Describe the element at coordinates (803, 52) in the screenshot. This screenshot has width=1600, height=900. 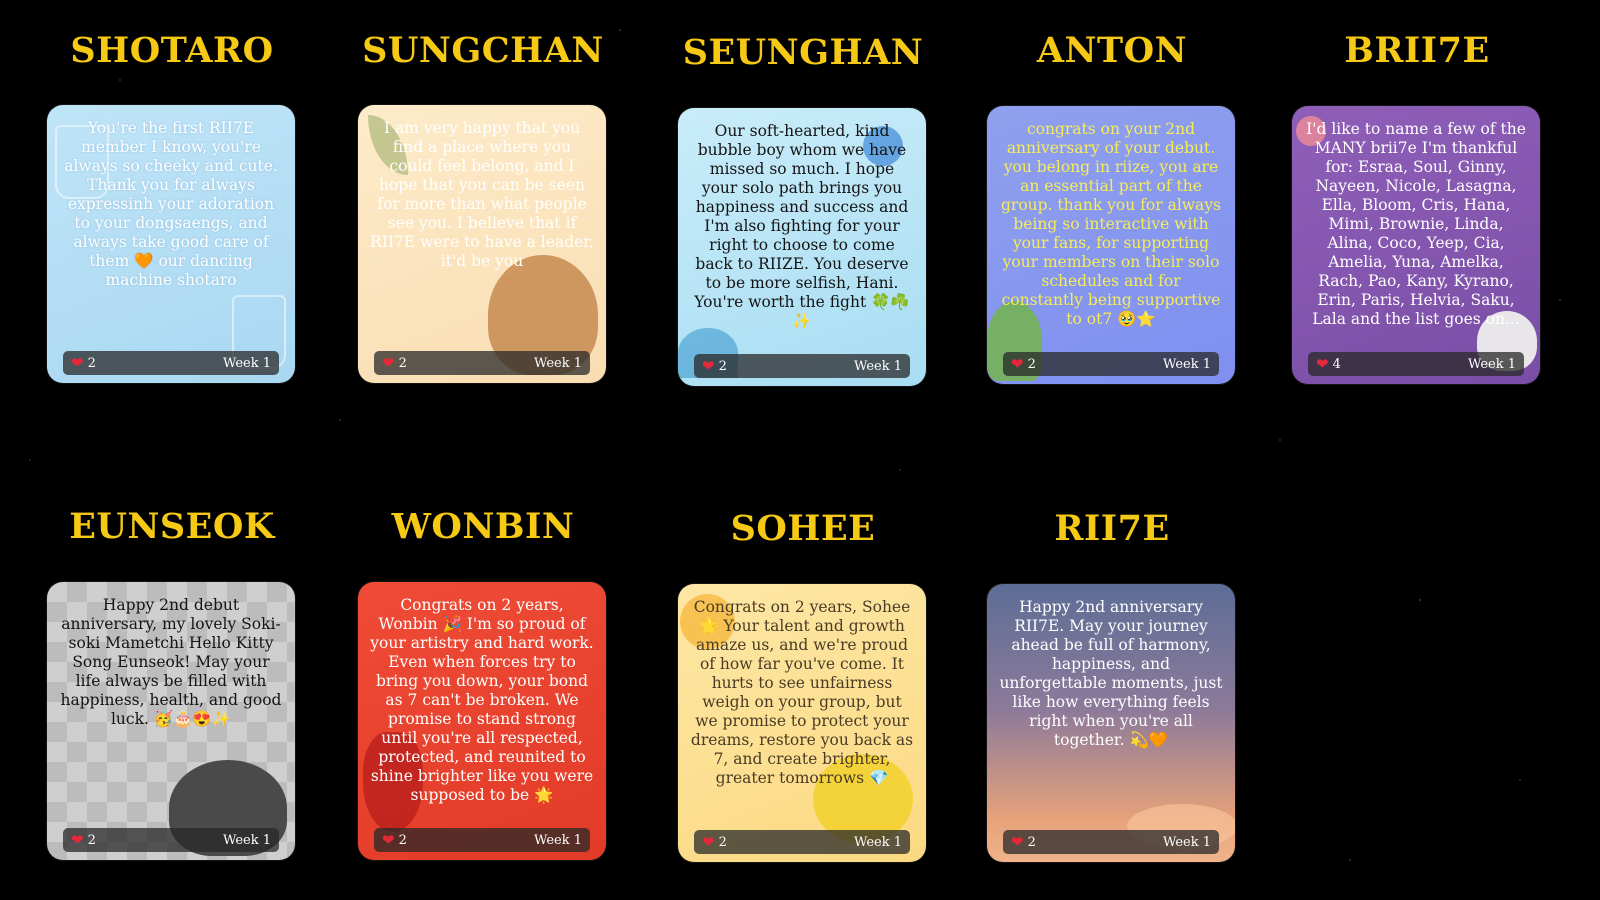
I see `member-name: SEUNGHAN` at that location.